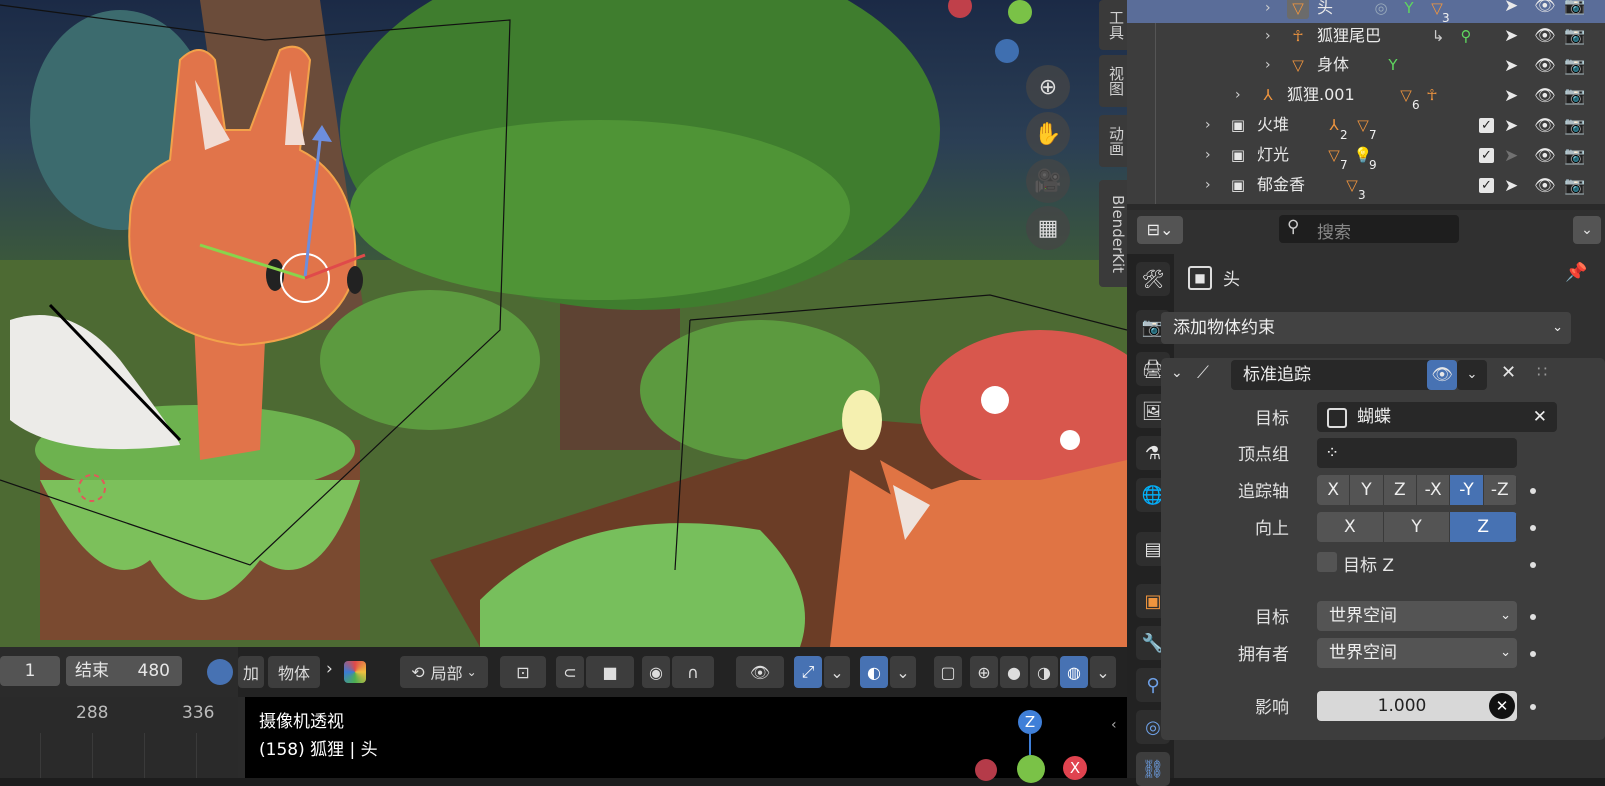  I want to click on target-z-checkbox, so click(1327, 562).